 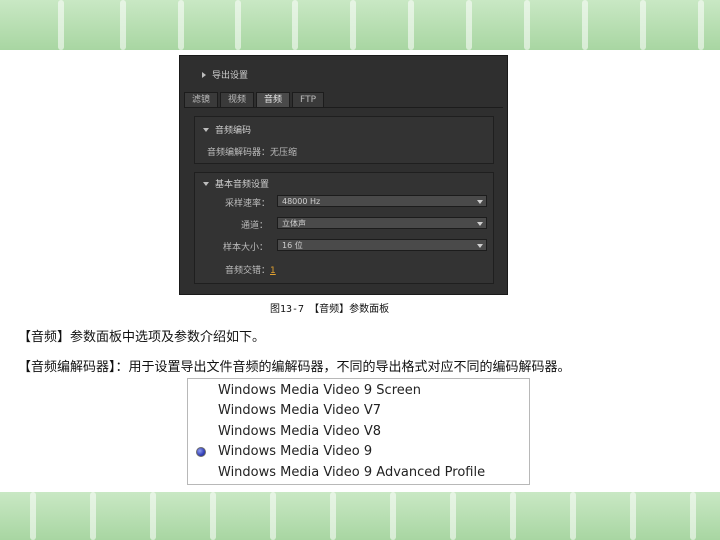 I want to click on interleave-row: 音频交错：1, so click(x=250, y=269).